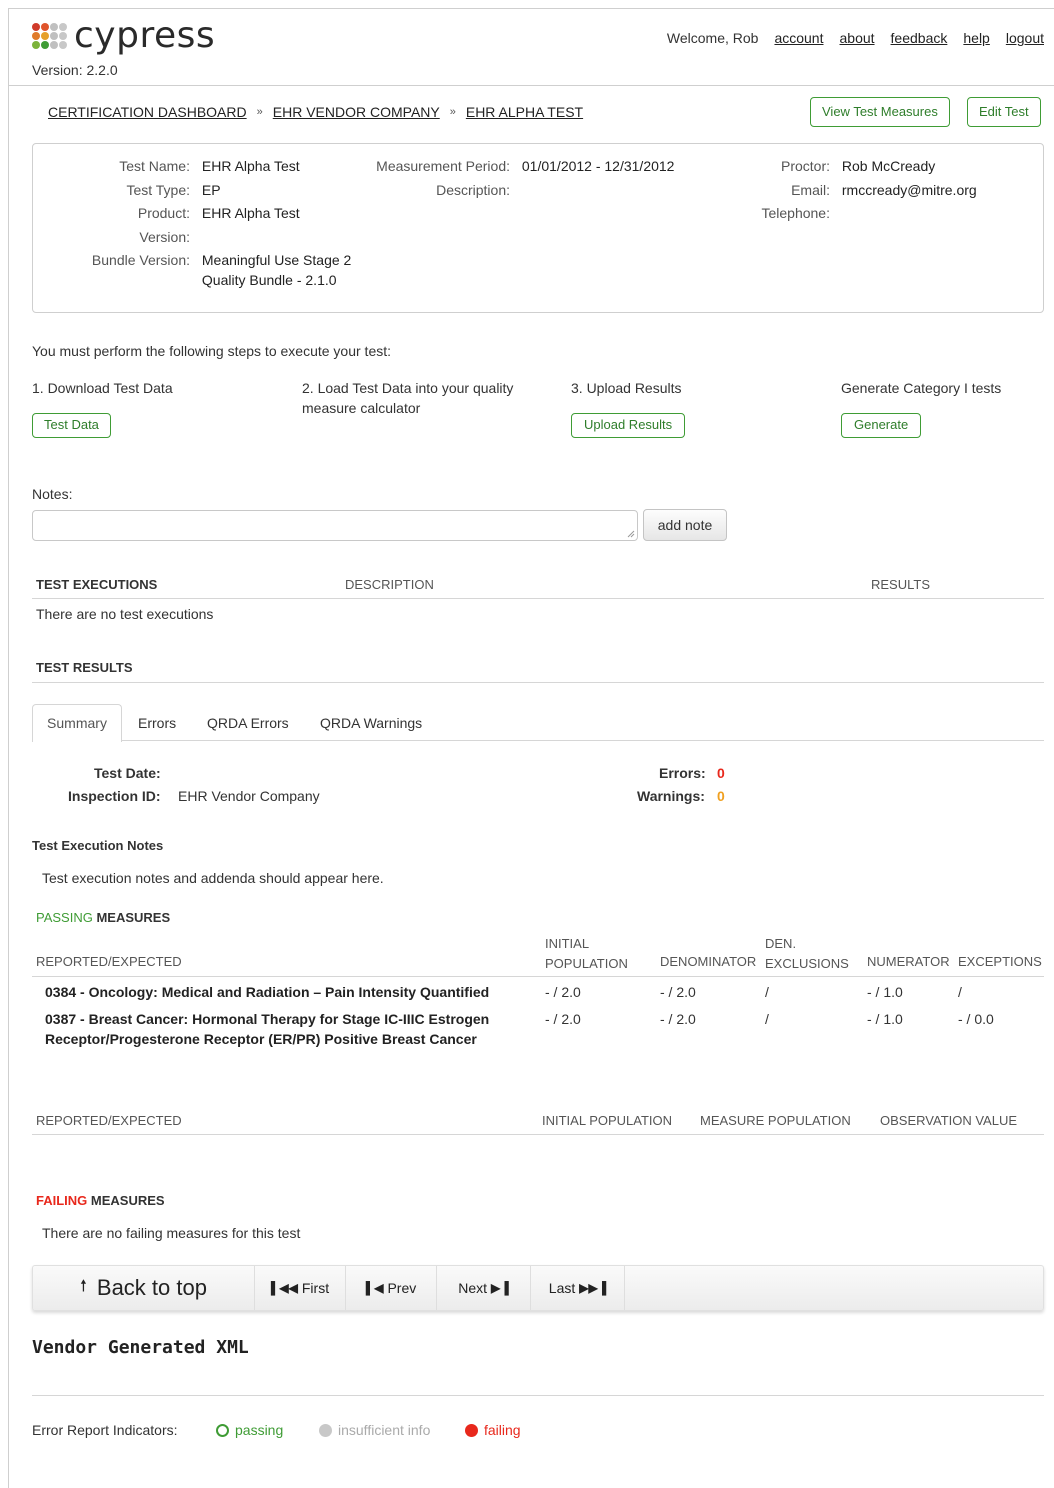  What do you see at coordinates (248, 723) in the screenshot?
I see `tab-qrda-errors: QRDA Errors` at bounding box center [248, 723].